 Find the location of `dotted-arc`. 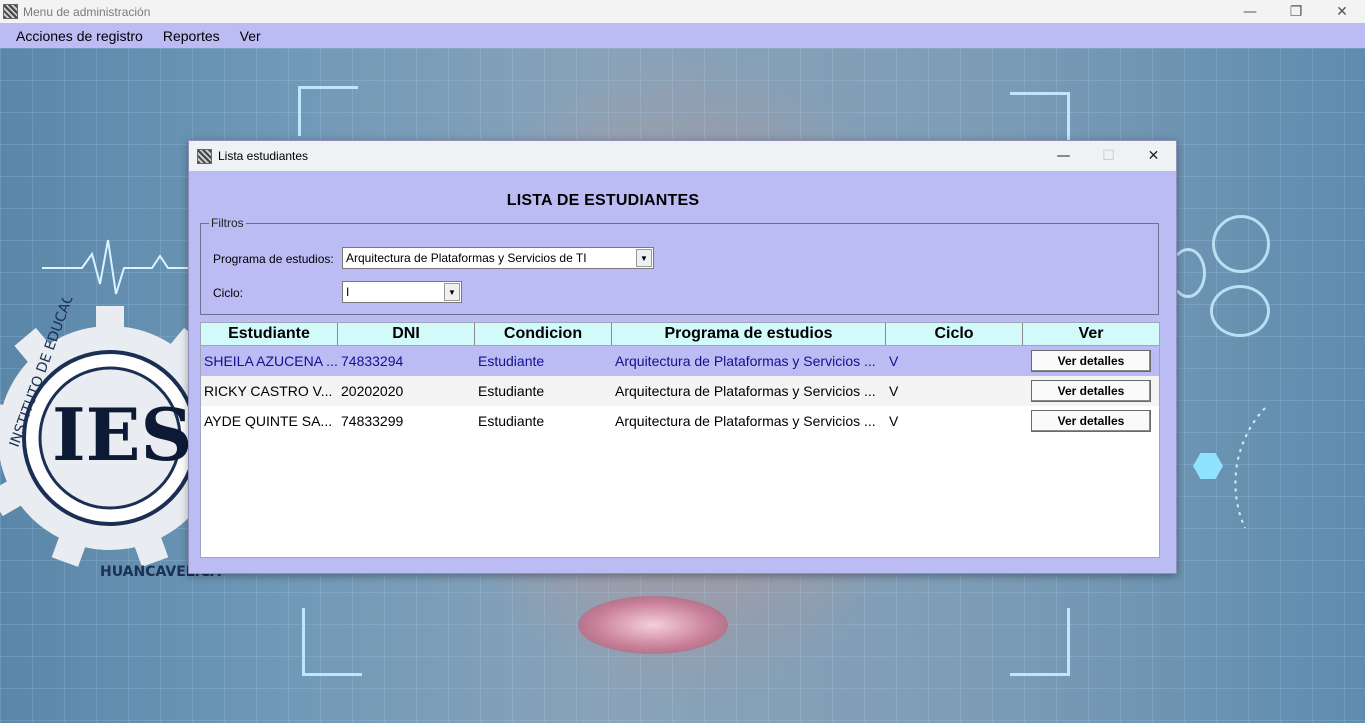

dotted-arc is located at coordinates (1250, 468).